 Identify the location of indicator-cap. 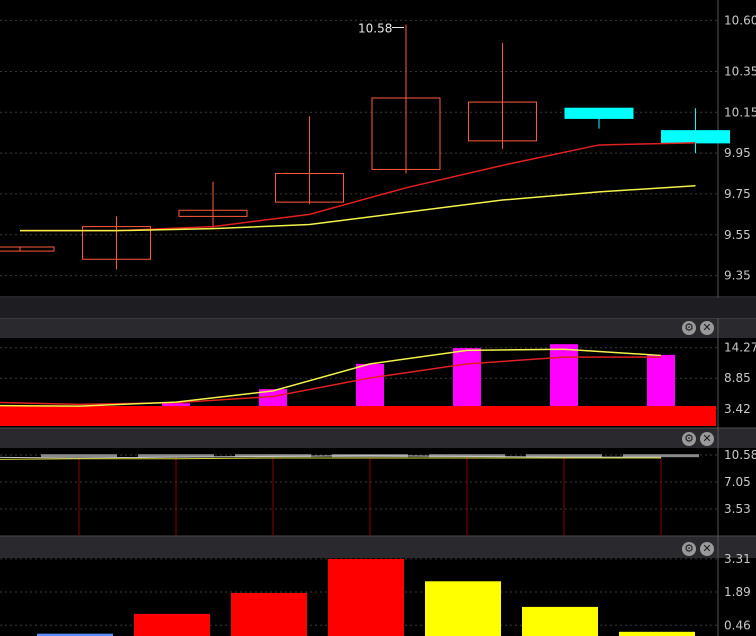
(79, 456).